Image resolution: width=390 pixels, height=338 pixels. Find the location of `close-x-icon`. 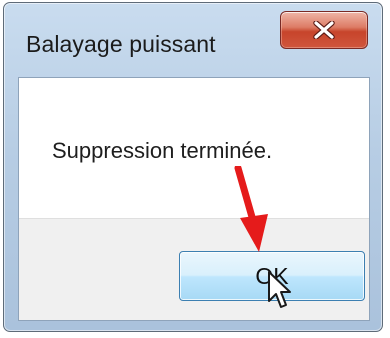

close-x-icon is located at coordinates (324, 30).